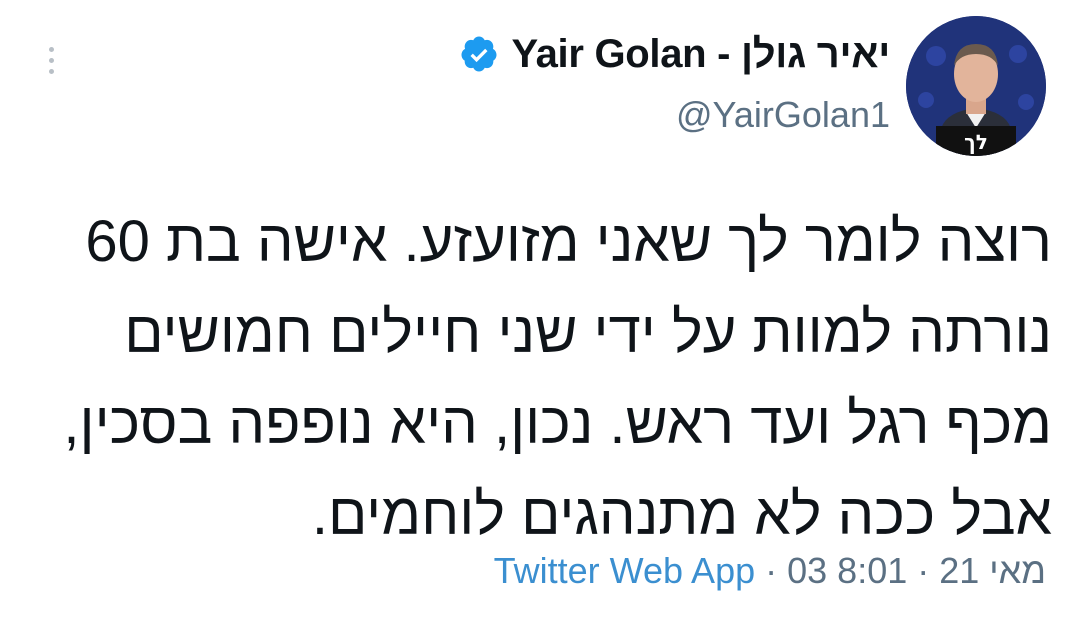 The image size is (1080, 639). I want to click on tweet-text-line: רוצה לומר לך שאני מזועזע. אישה בת 60, so click(568, 241).